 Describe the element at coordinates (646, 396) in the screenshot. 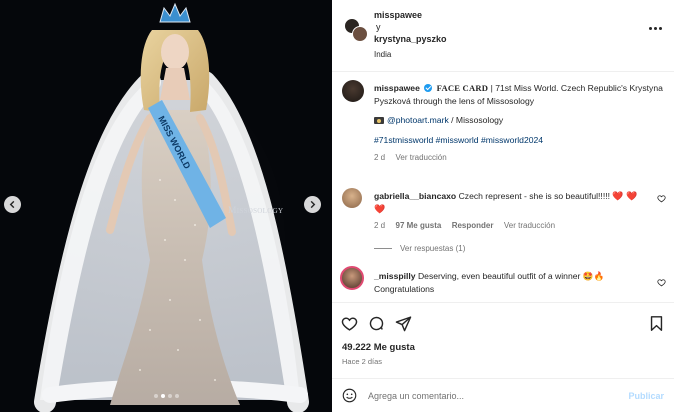

I see `post-comment-button: Publicar` at that location.